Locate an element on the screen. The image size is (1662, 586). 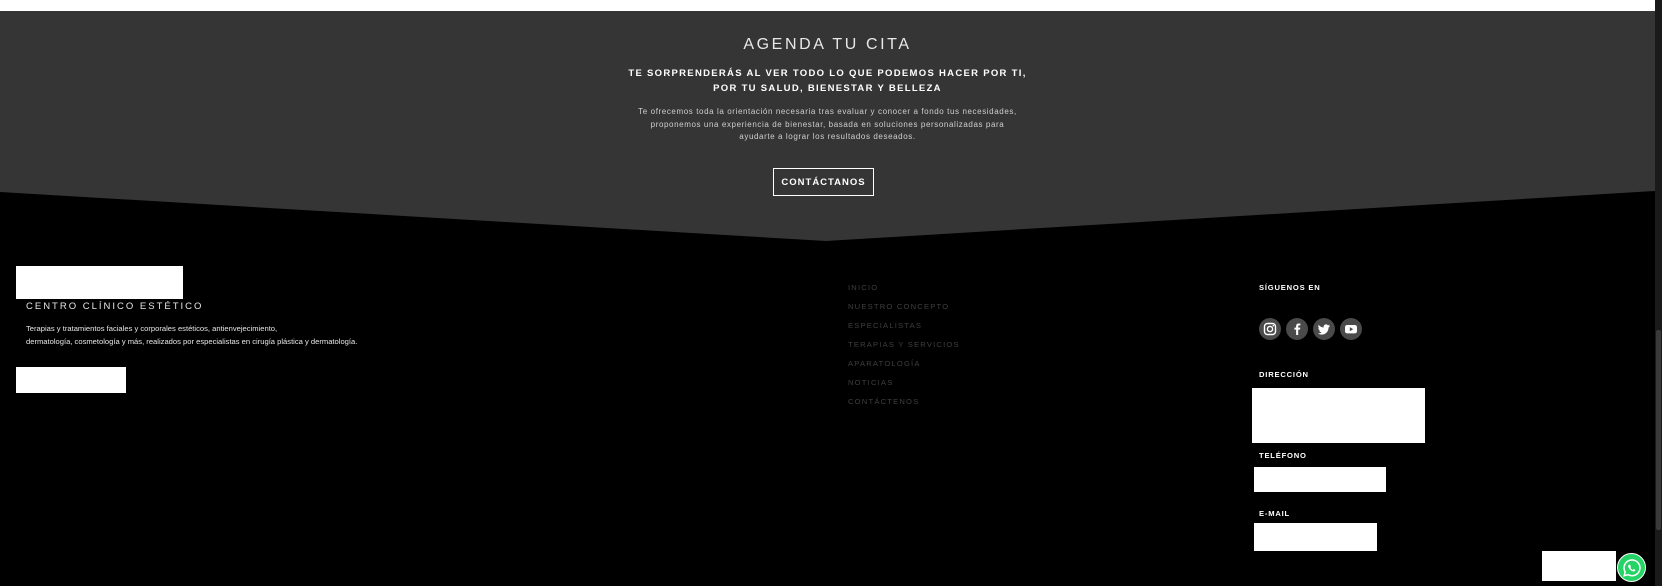
logo-image is located at coordinates (99, 282).